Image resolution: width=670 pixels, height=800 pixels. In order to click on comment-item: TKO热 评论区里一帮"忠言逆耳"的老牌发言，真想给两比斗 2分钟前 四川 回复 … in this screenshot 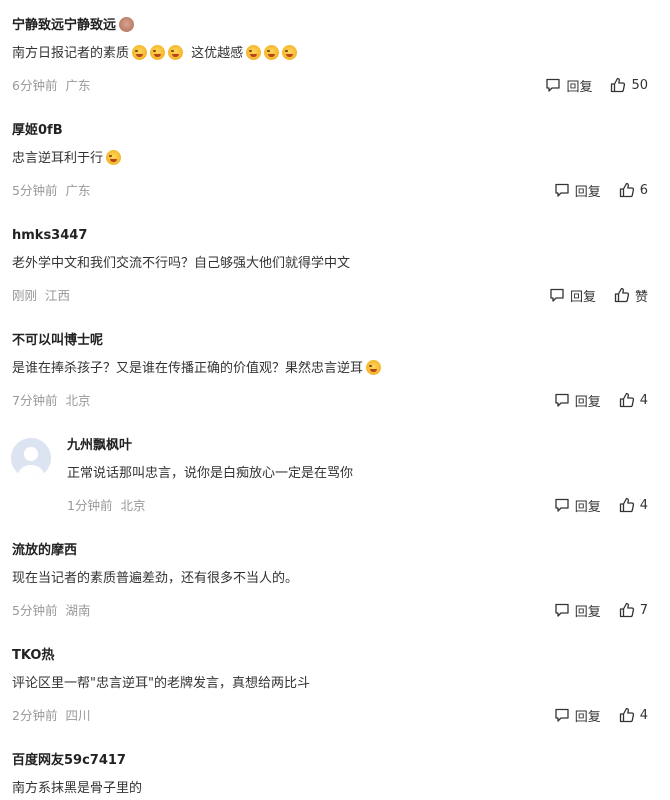, I will do `click(335, 698)`.